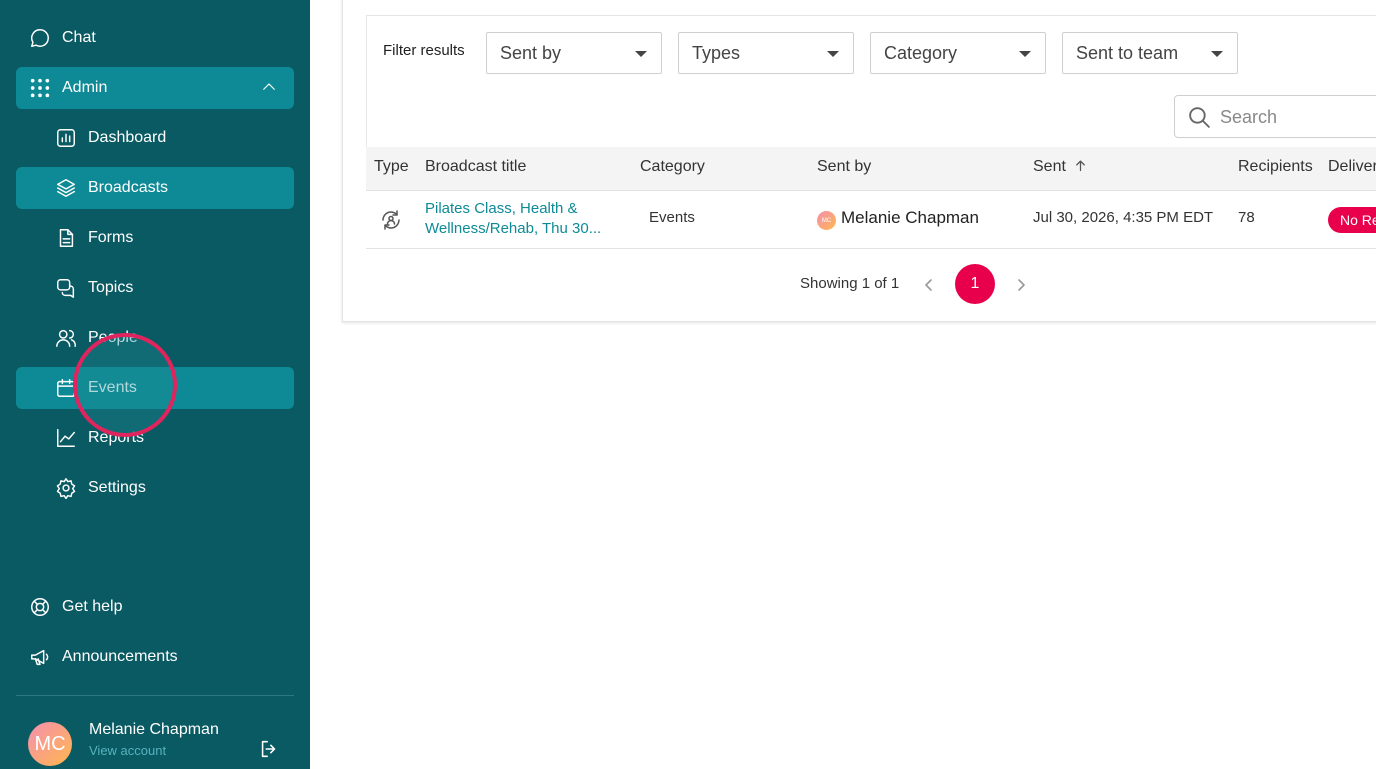 The image size is (1376, 769). I want to click on sidebar-item-broadcasts: Broadcasts, so click(155, 188).